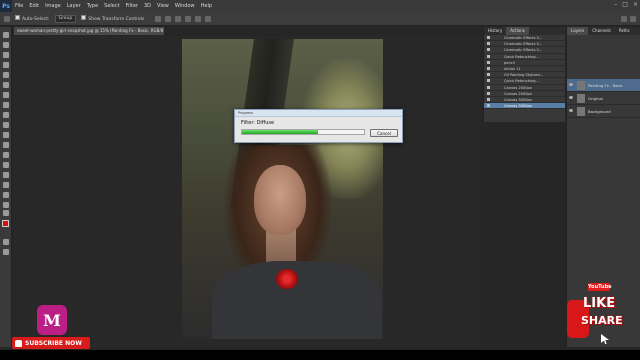 The height and width of the screenshot is (360, 640). I want to click on align-right-icon, so click(208, 18).